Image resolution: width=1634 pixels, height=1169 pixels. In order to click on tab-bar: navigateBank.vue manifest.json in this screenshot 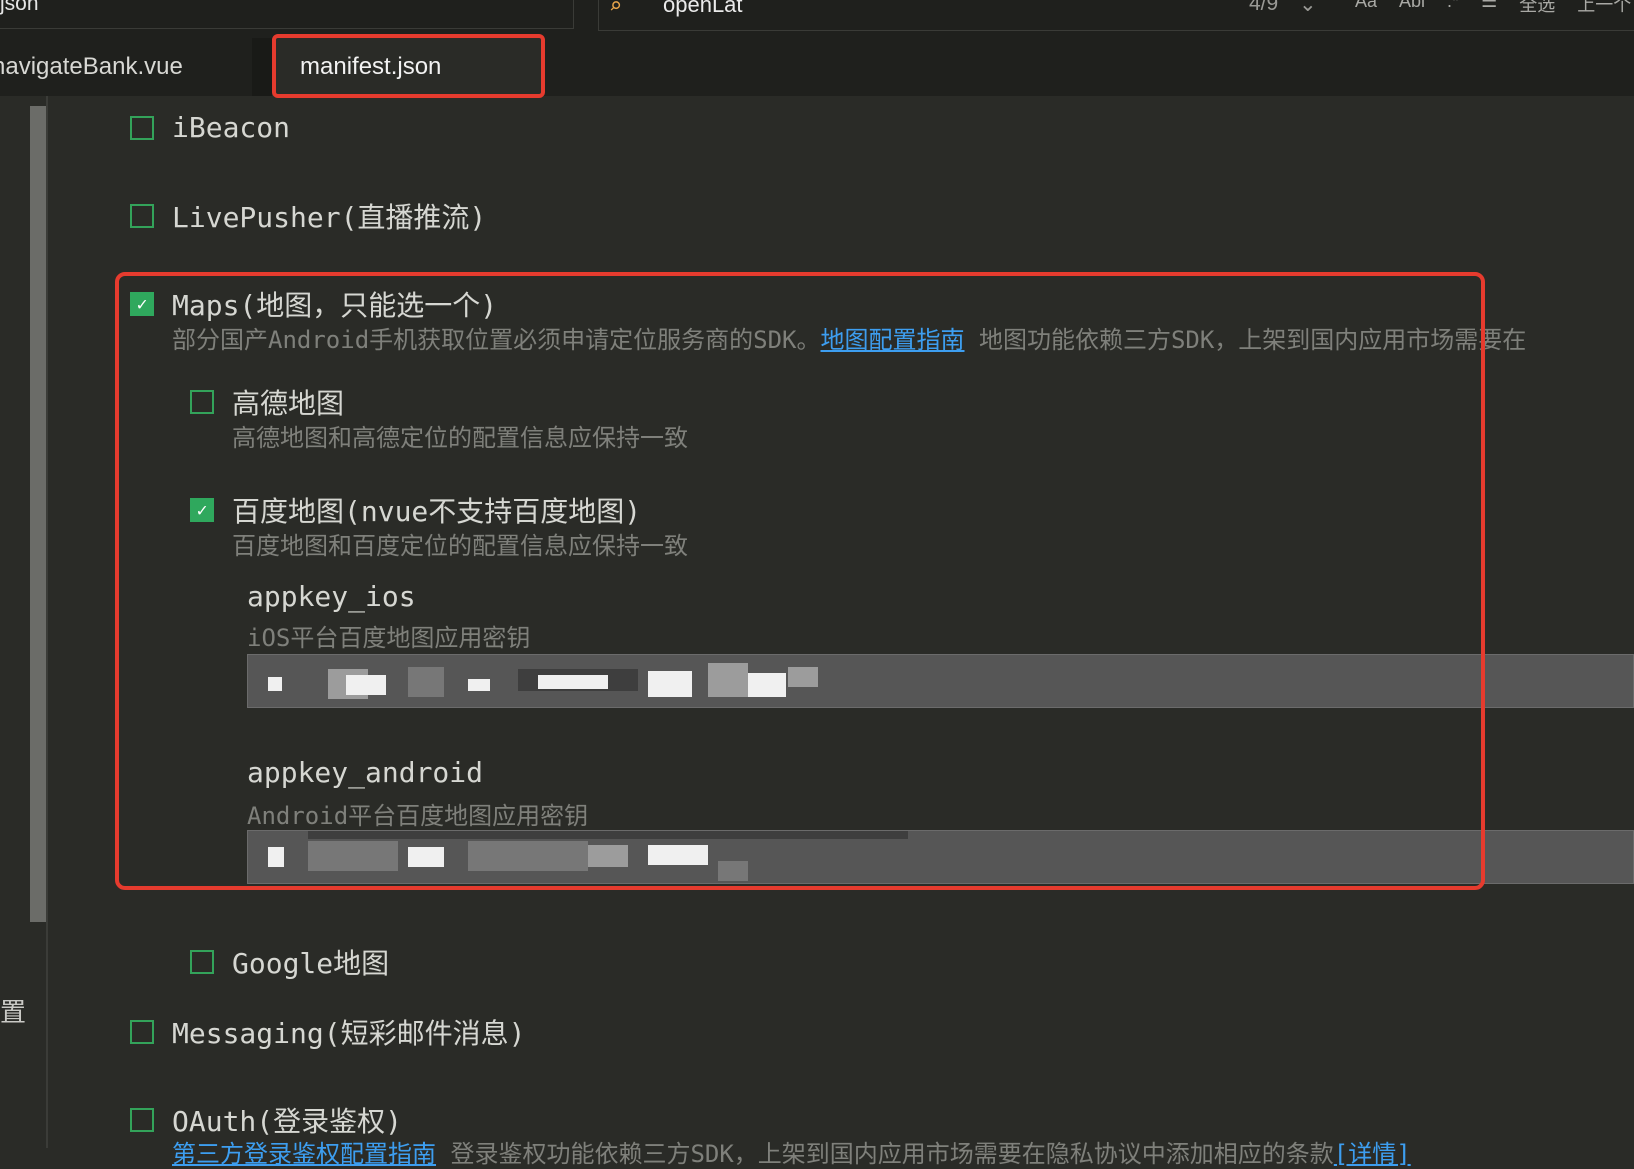, I will do `click(817, 64)`.